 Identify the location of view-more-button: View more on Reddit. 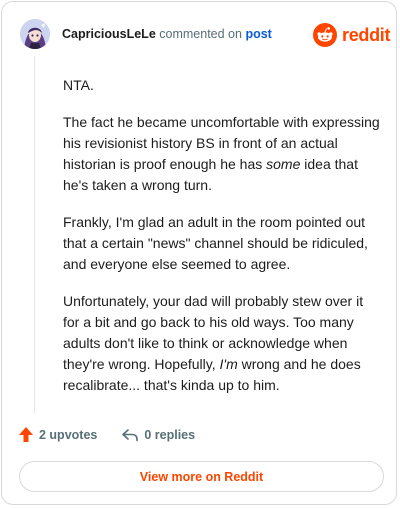
(201, 476).